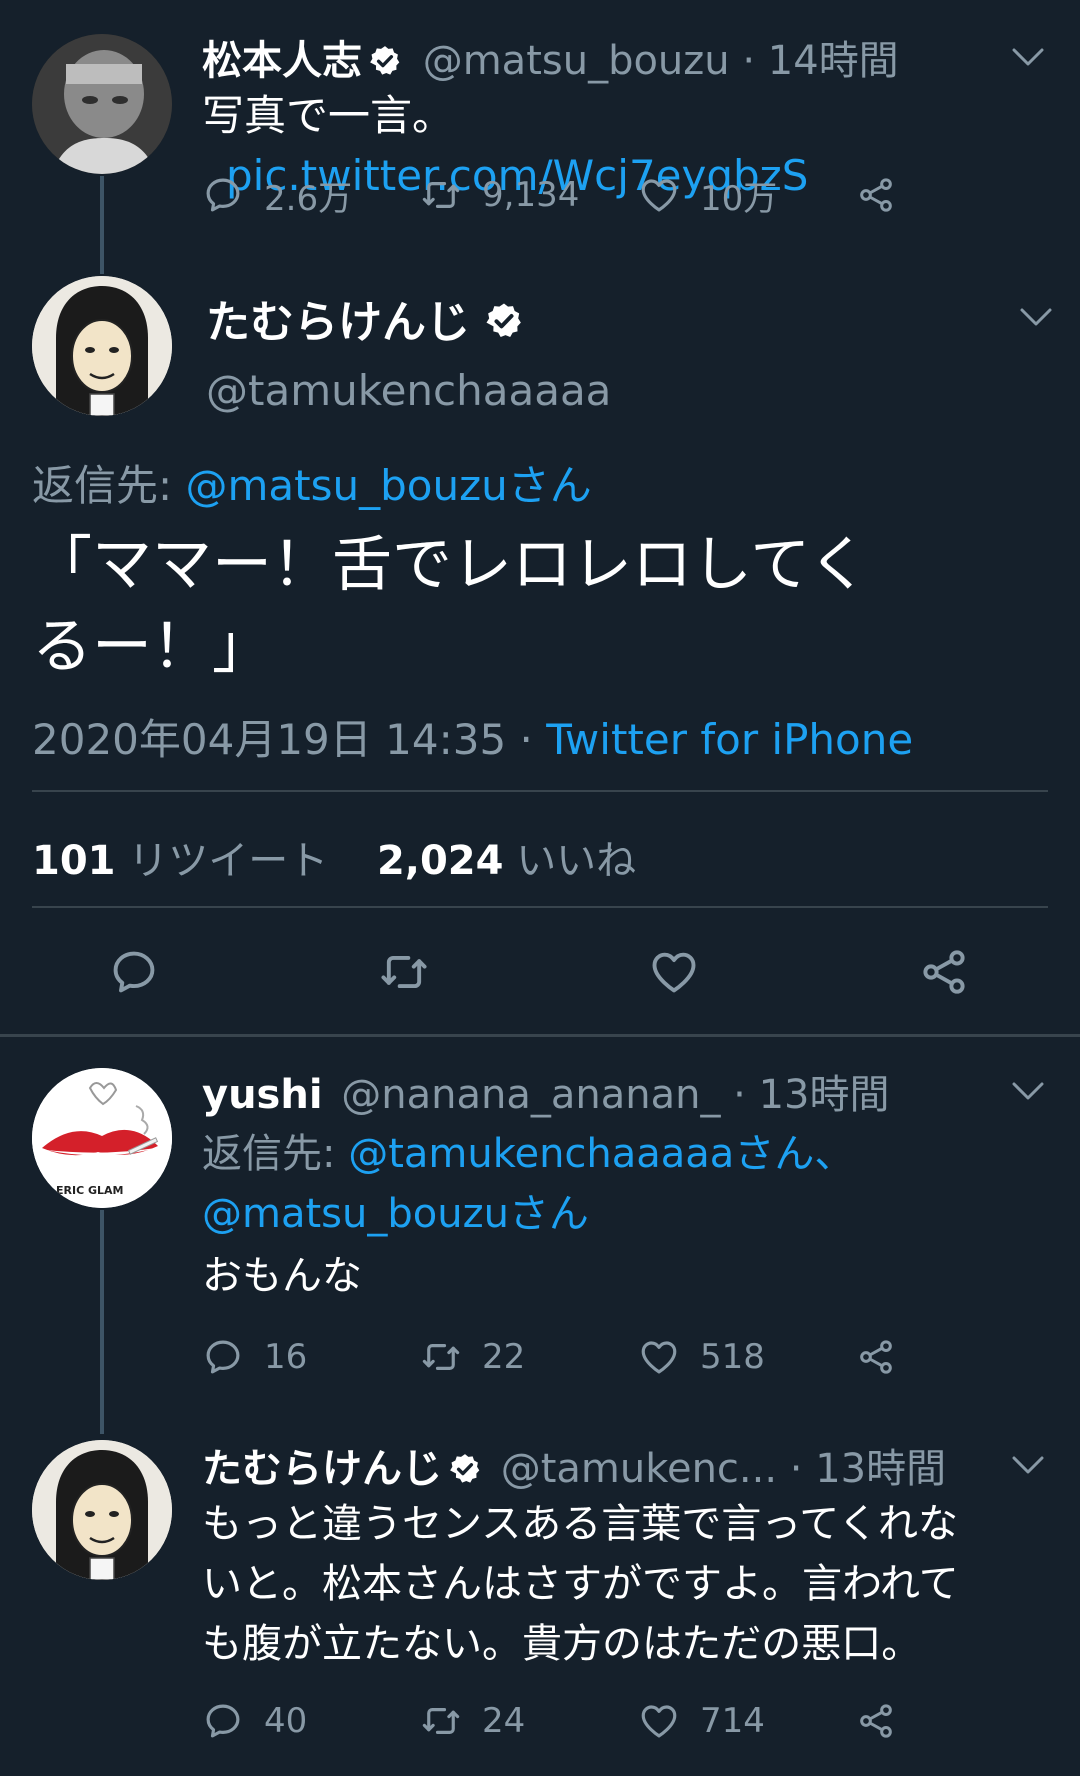 The width and height of the screenshot is (1080, 1776). I want to click on like-button: 714, so click(747, 1721).